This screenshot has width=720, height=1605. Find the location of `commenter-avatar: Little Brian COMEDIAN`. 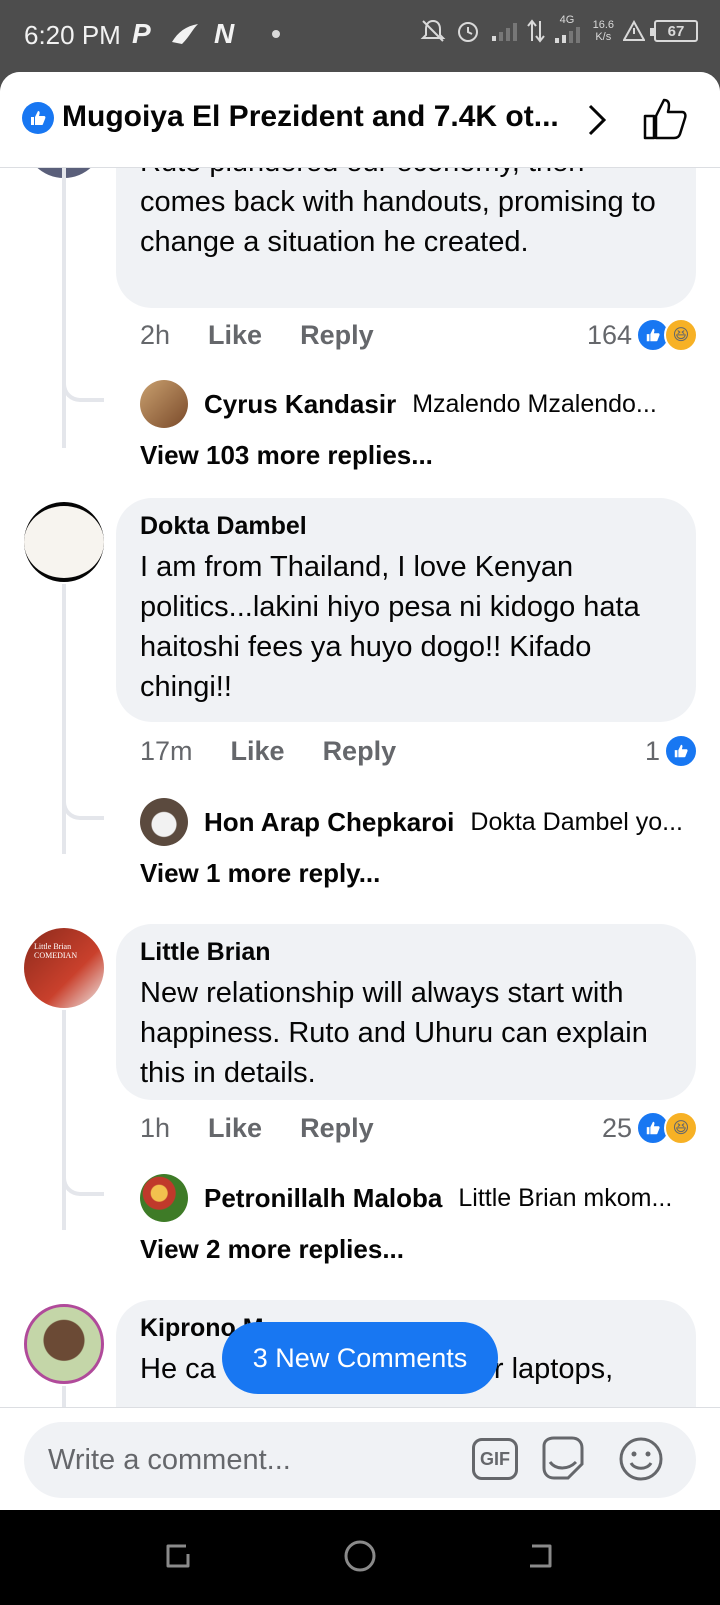

commenter-avatar: Little Brian COMEDIAN is located at coordinates (64, 968).